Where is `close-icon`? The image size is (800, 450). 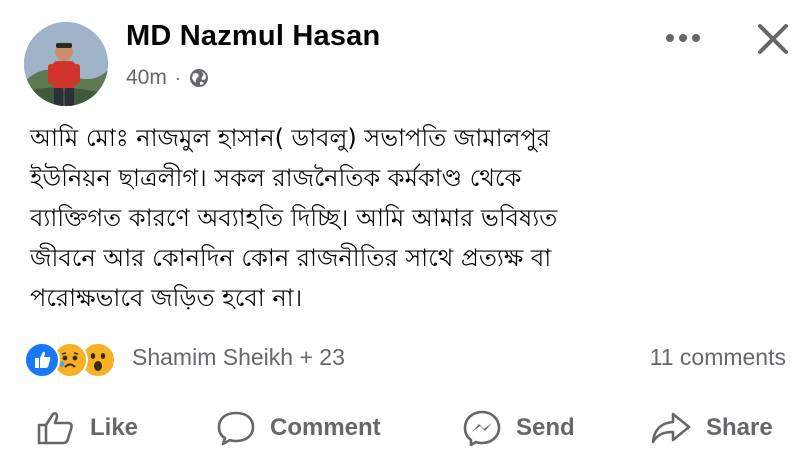 close-icon is located at coordinates (773, 39).